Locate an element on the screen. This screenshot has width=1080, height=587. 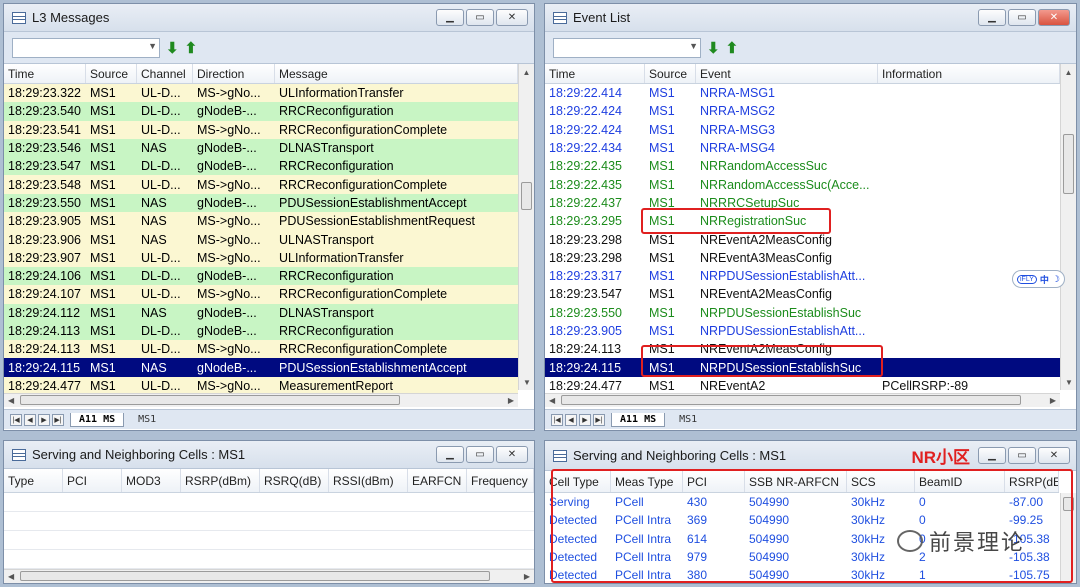
ime-widget: iFLY 中 ☽ is located at coordinates (1038, 279).